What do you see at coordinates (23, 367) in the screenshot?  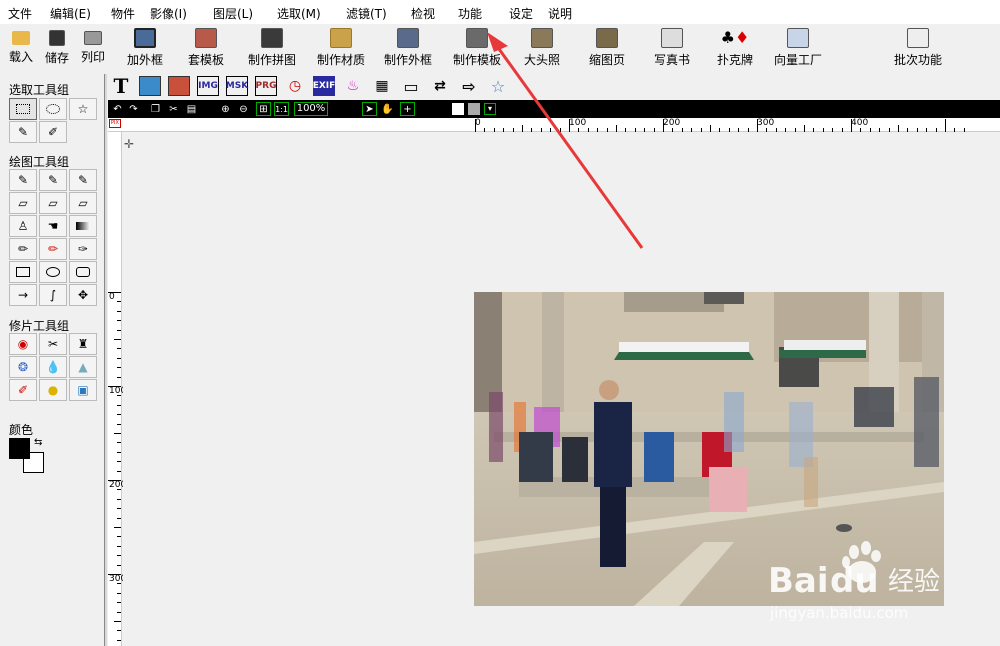 I see `dodge-tool: ❂` at bounding box center [23, 367].